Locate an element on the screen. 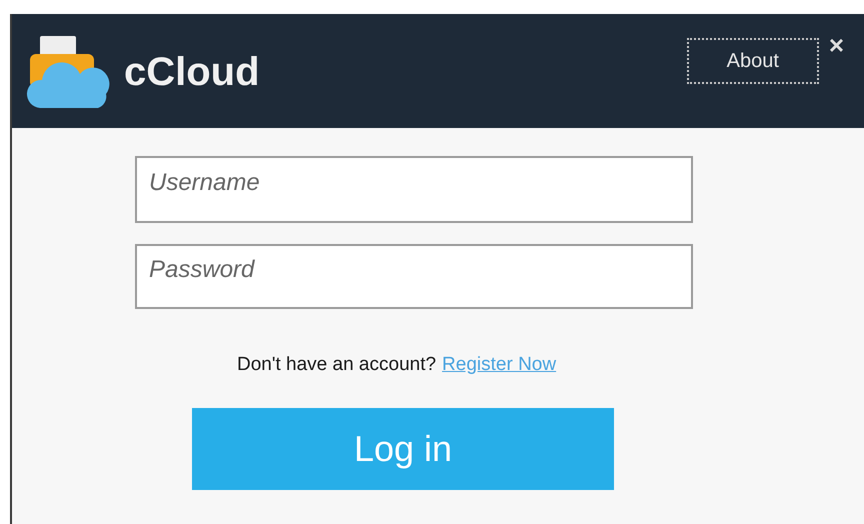 The height and width of the screenshot is (524, 864). username-field: Username is located at coordinates (414, 189).